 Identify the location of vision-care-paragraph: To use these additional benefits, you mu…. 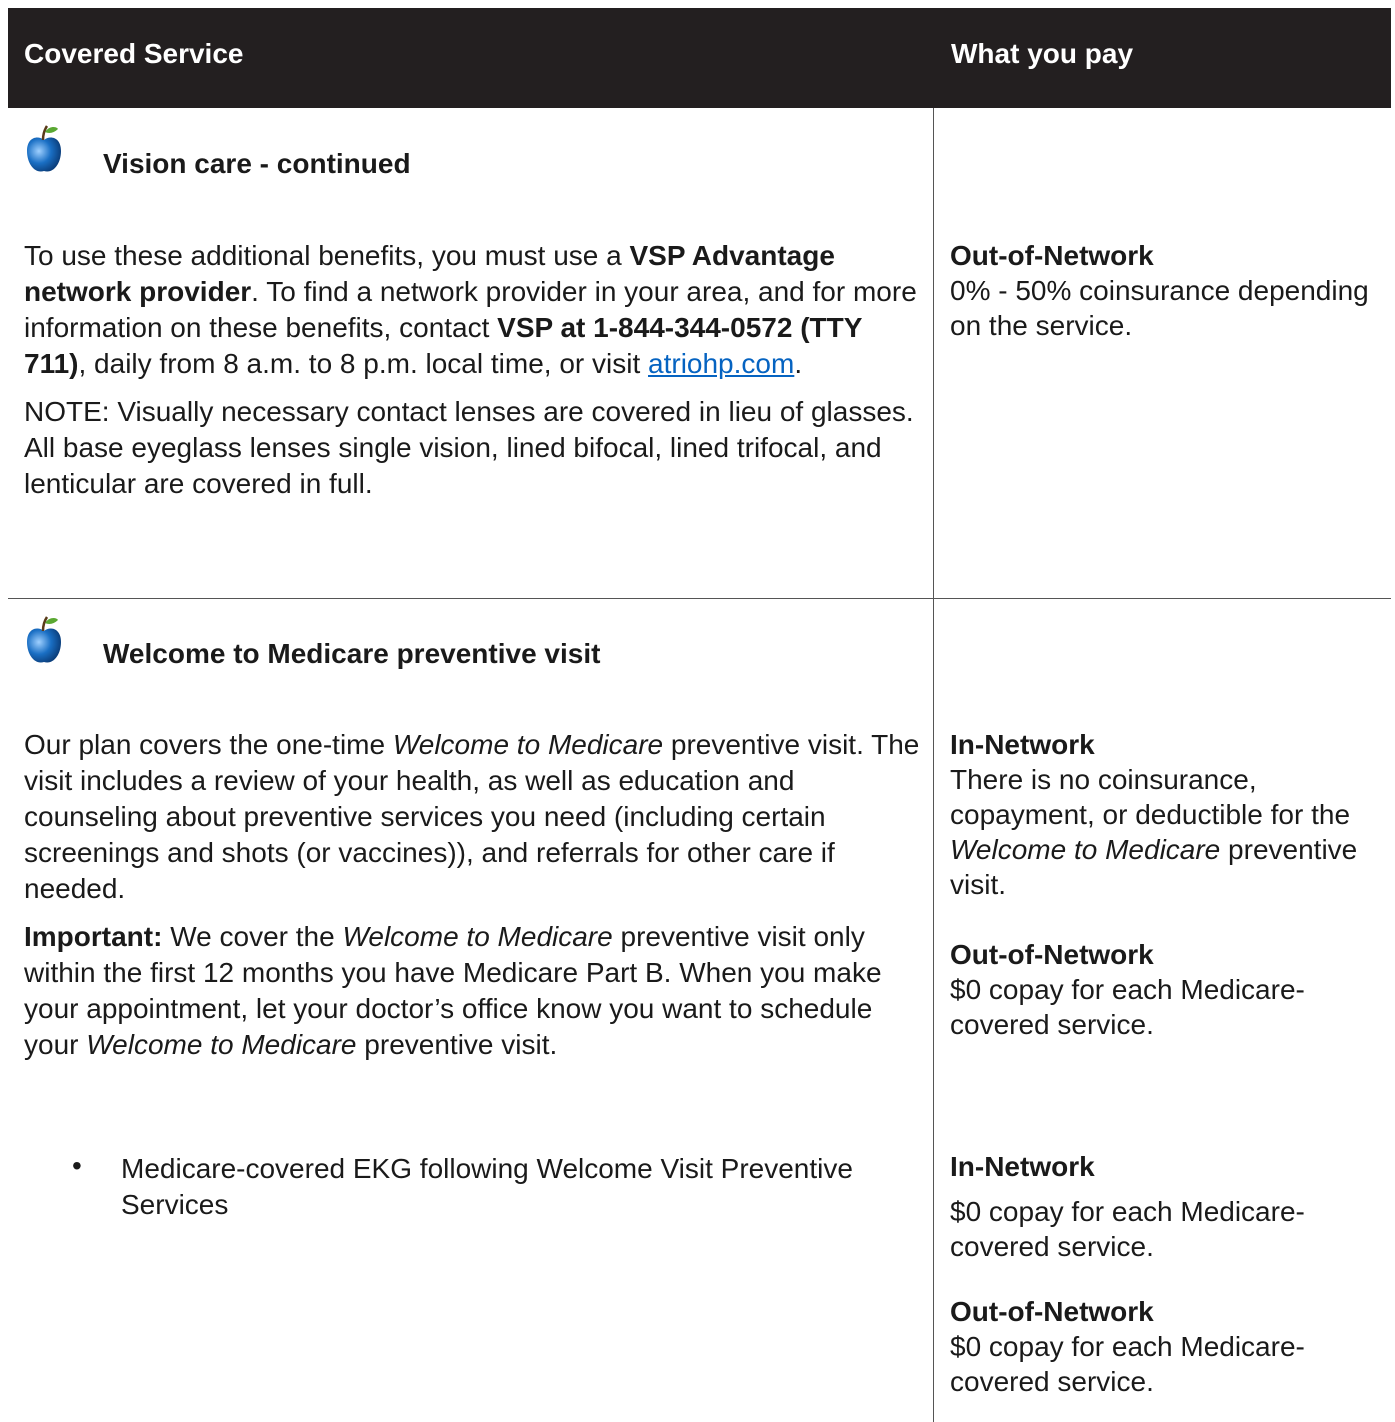
(474, 310).